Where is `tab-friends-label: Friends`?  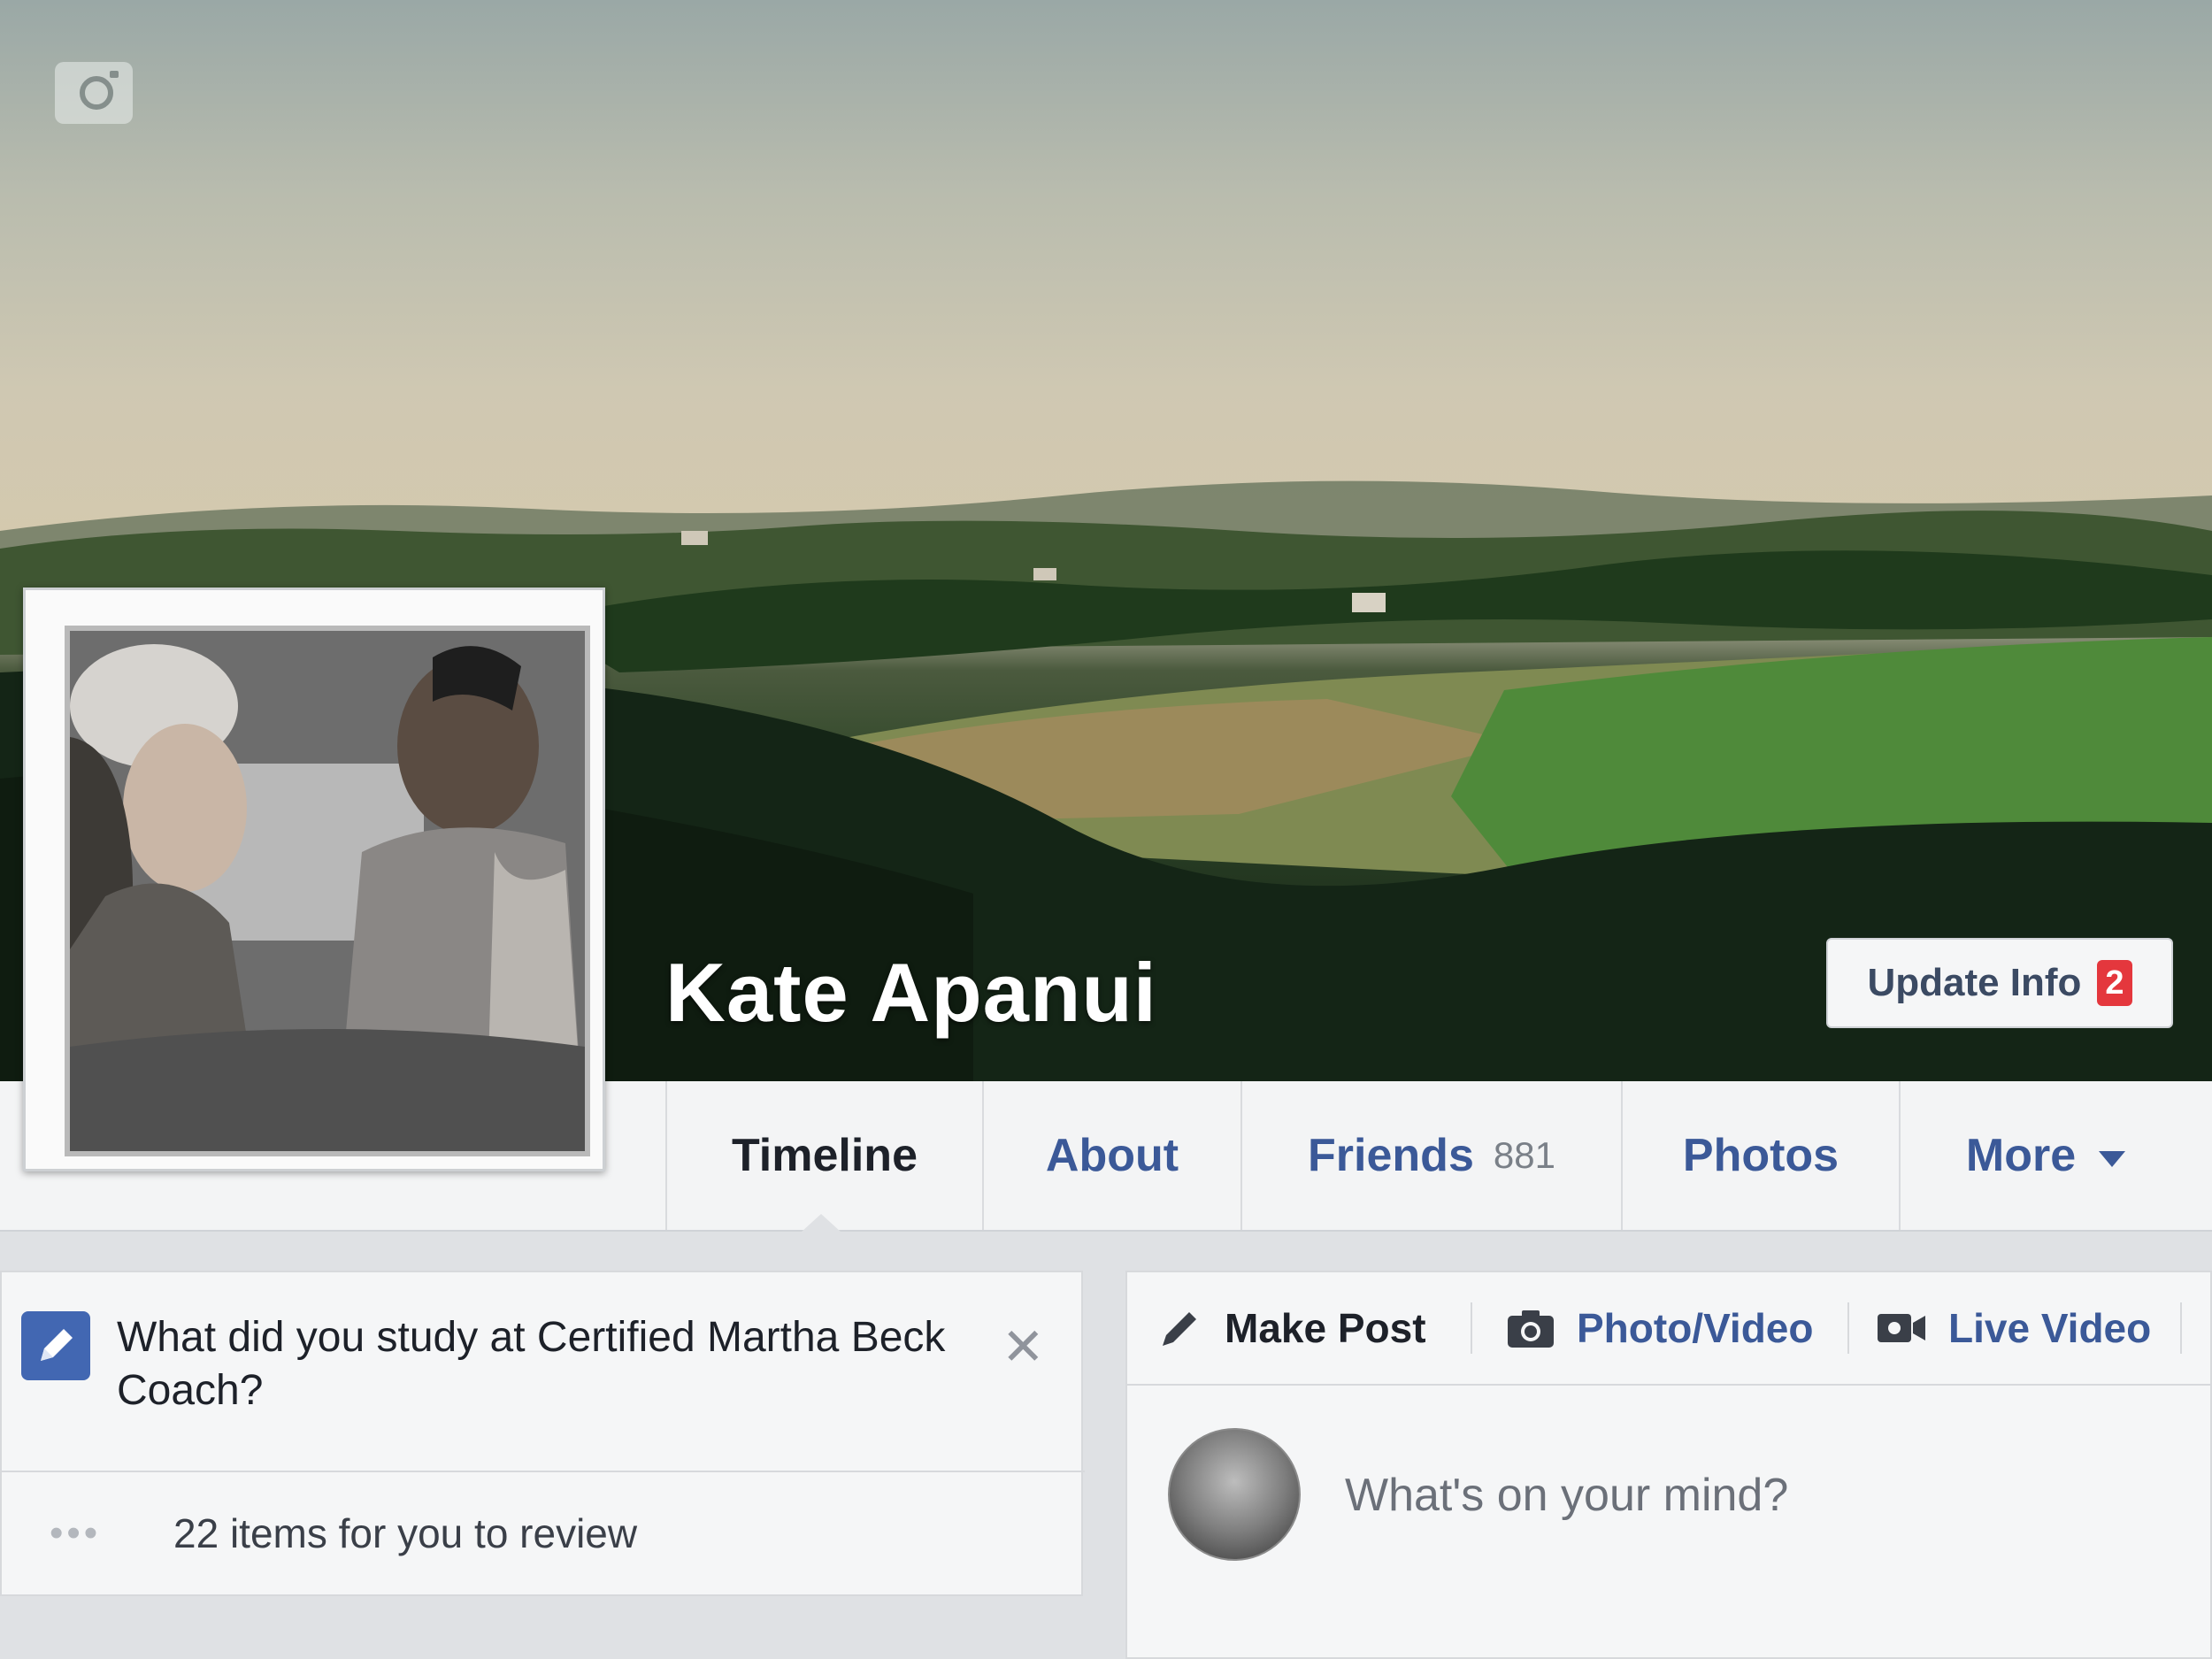 tab-friends-label: Friends is located at coordinates (1391, 1156).